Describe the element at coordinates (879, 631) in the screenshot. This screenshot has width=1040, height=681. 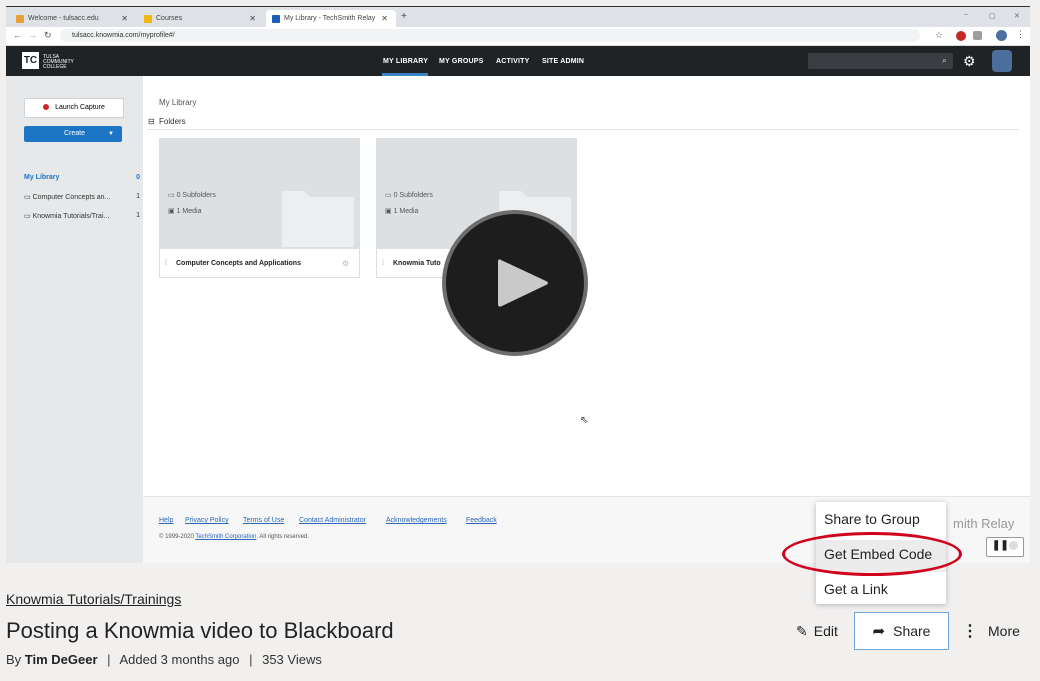
I see `share-arrow-icon: ➦` at that location.